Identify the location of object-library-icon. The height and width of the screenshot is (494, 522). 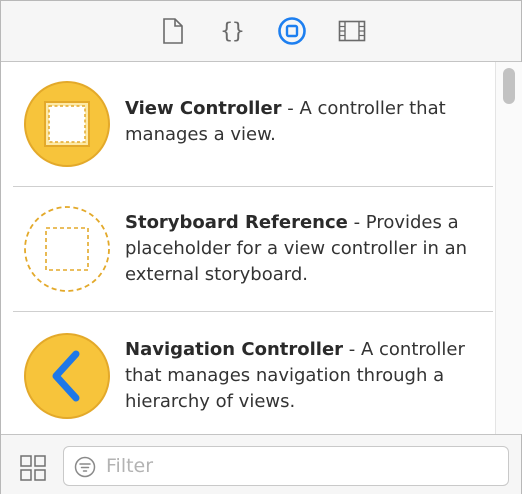
(292, 31).